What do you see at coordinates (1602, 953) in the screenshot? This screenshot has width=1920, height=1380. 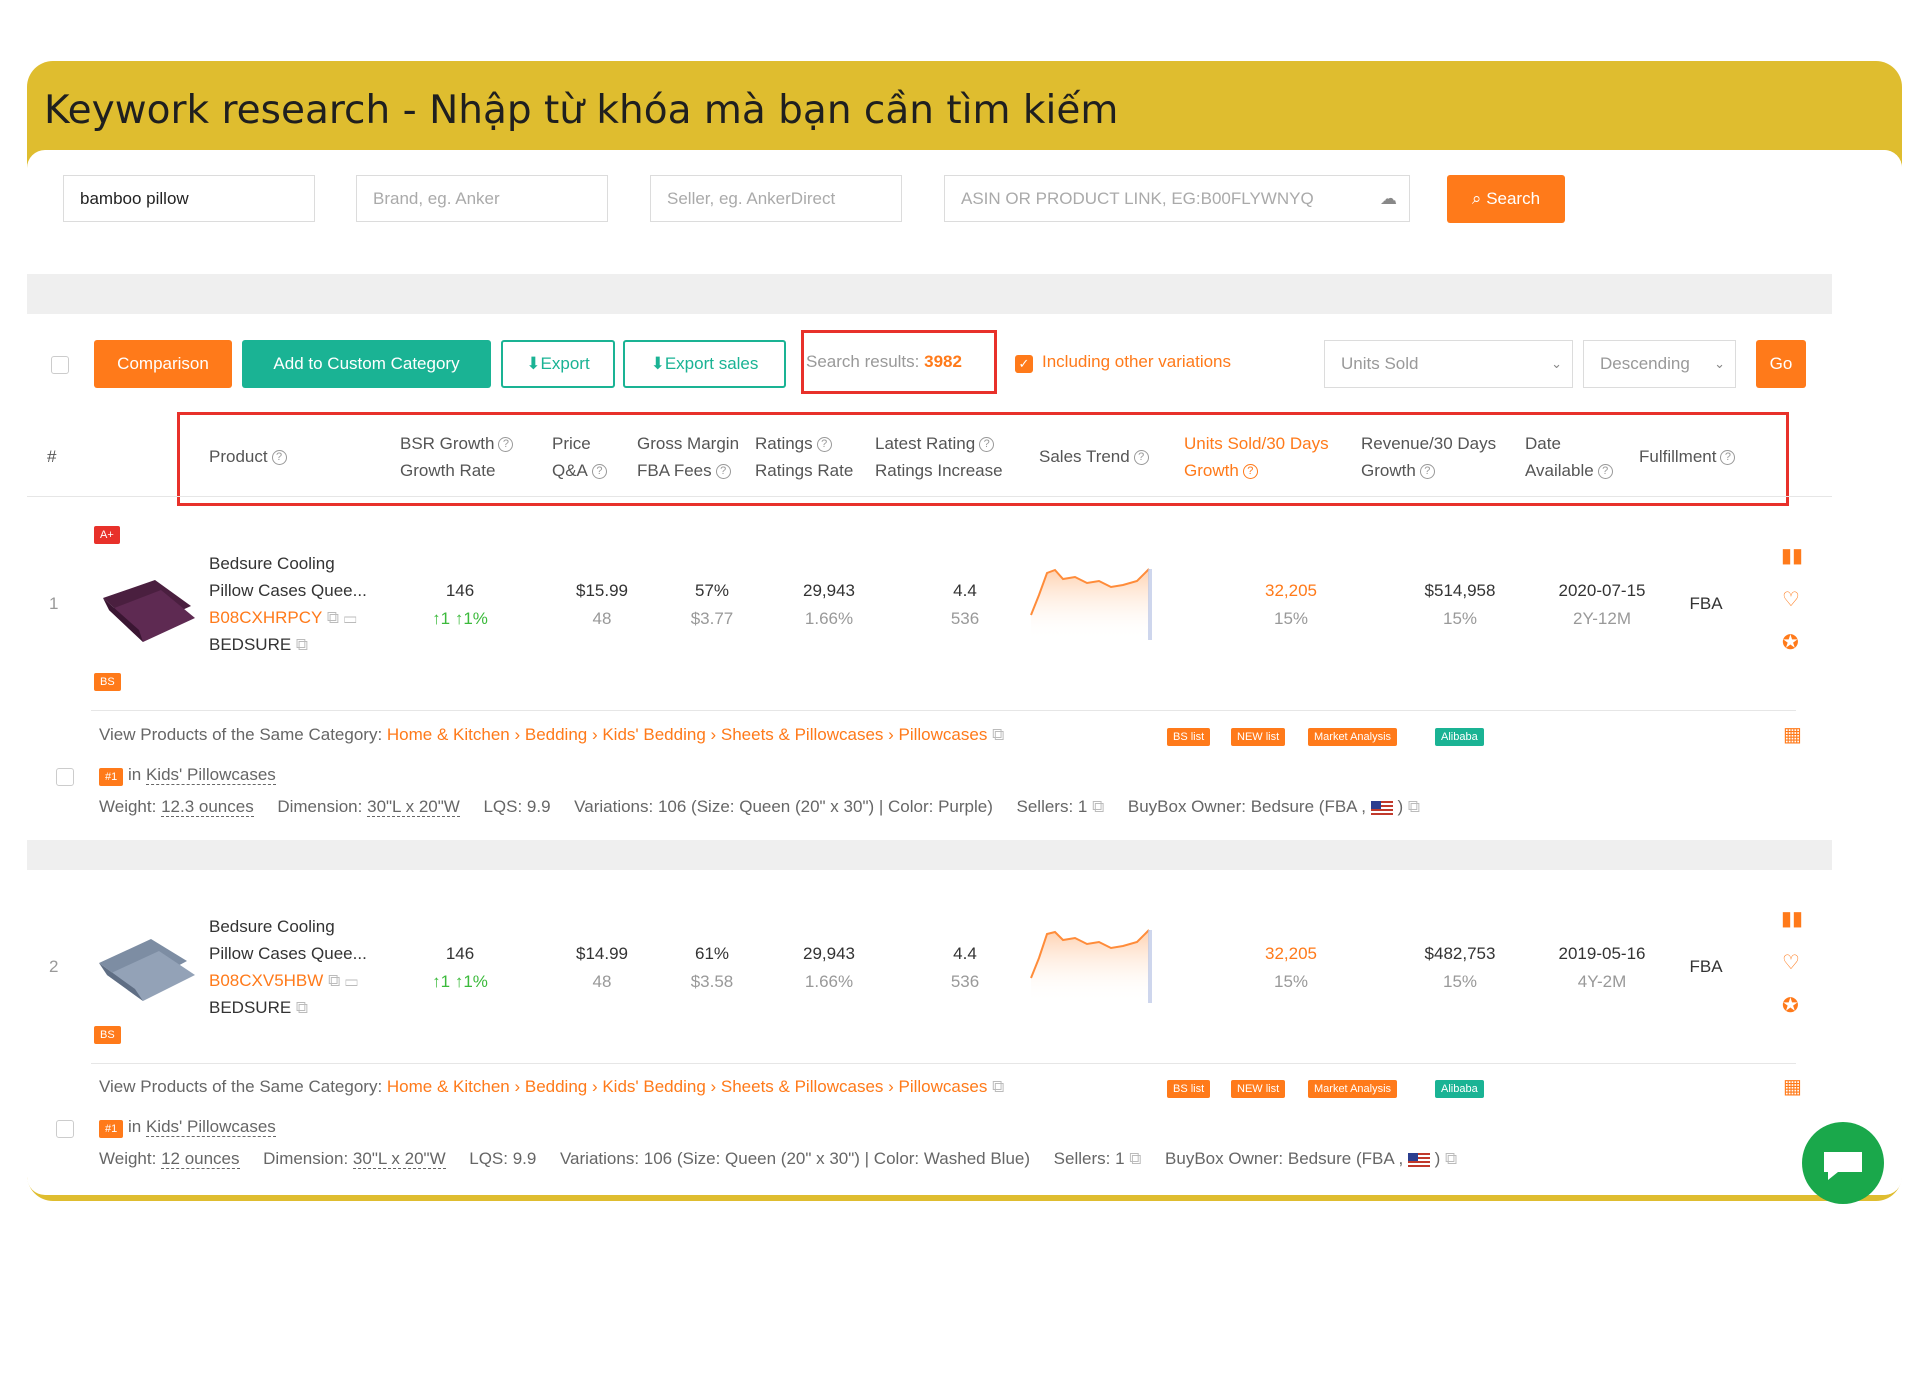 I see `date-value: 2019-05-16` at bounding box center [1602, 953].